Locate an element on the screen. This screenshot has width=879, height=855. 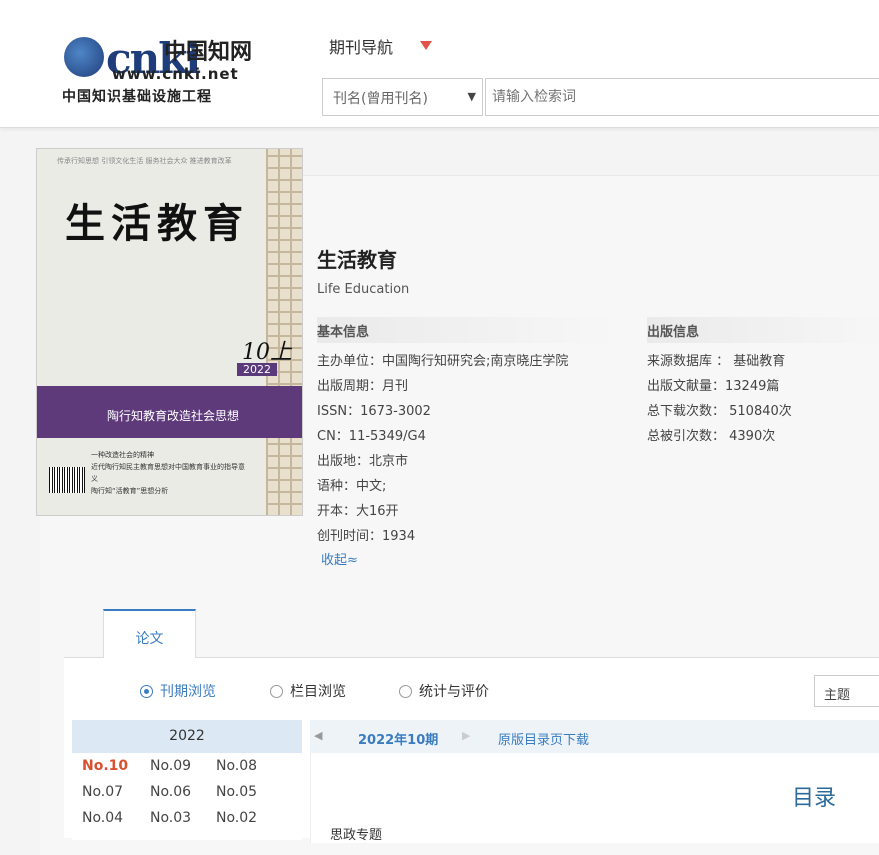
radio-label: 刊期浏览 is located at coordinates (188, 692).